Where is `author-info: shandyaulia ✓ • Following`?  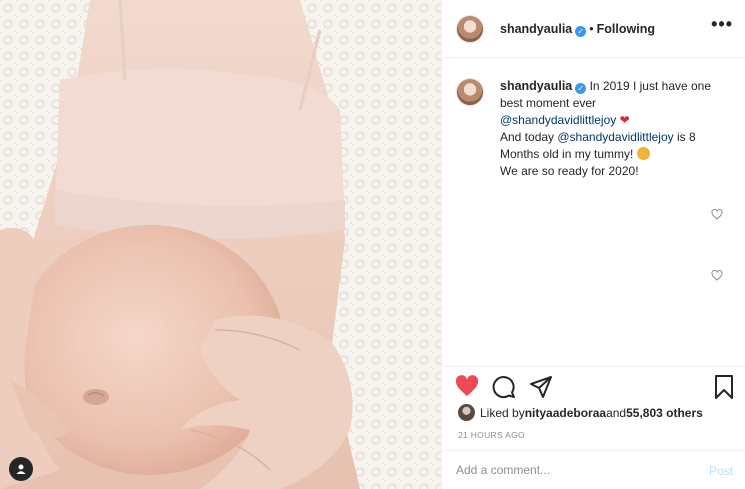
author-info: shandyaulia ✓ • Following is located at coordinates (577, 29).